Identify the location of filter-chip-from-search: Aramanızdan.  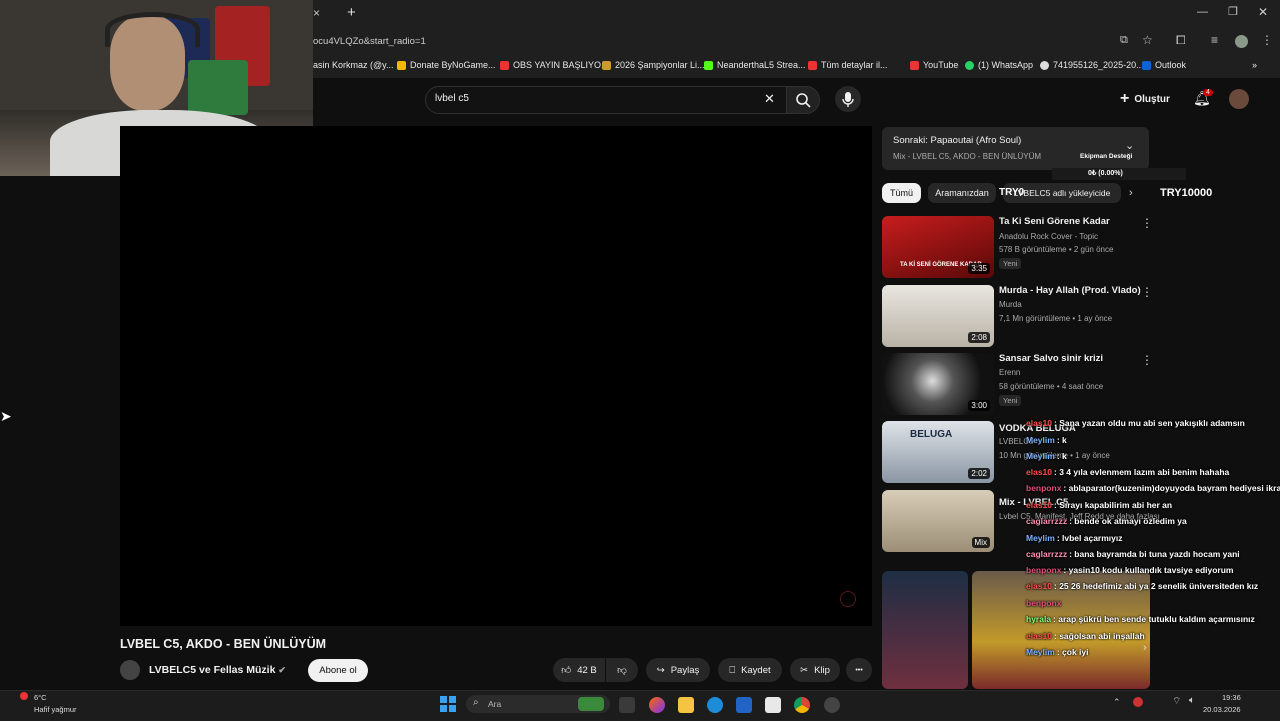
(962, 193).